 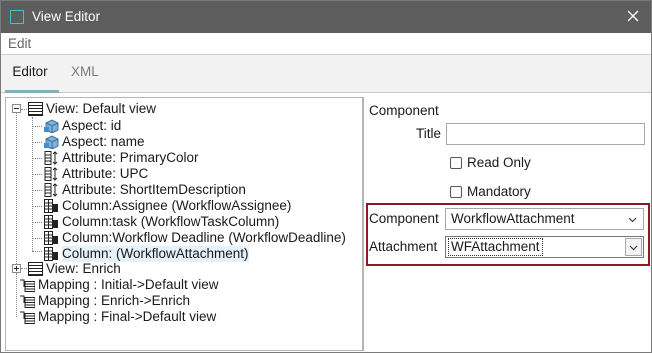 I want to click on component-select: WorkflowAttachment, so click(x=544, y=219).